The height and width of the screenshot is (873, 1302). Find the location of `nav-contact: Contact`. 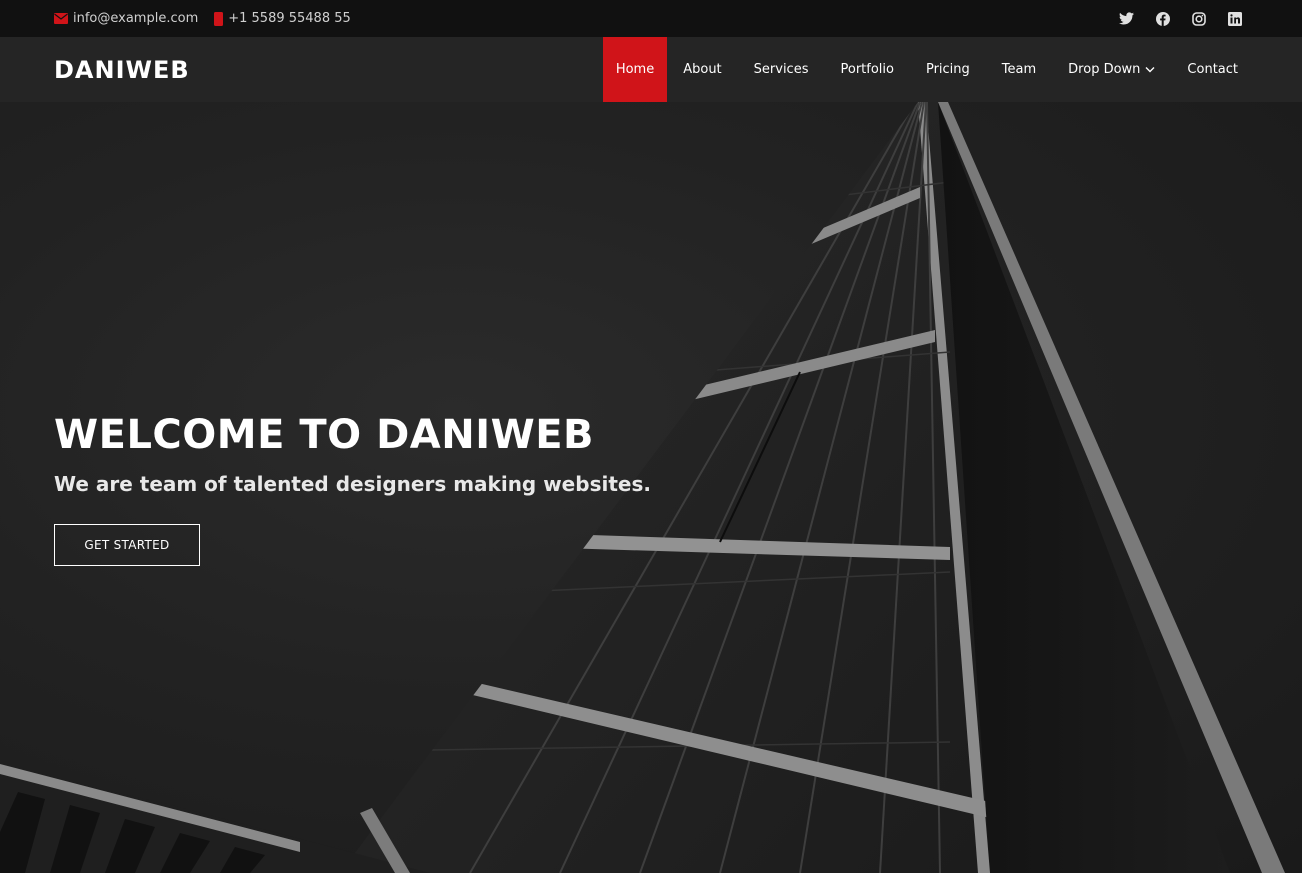

nav-contact: Contact is located at coordinates (1212, 69).